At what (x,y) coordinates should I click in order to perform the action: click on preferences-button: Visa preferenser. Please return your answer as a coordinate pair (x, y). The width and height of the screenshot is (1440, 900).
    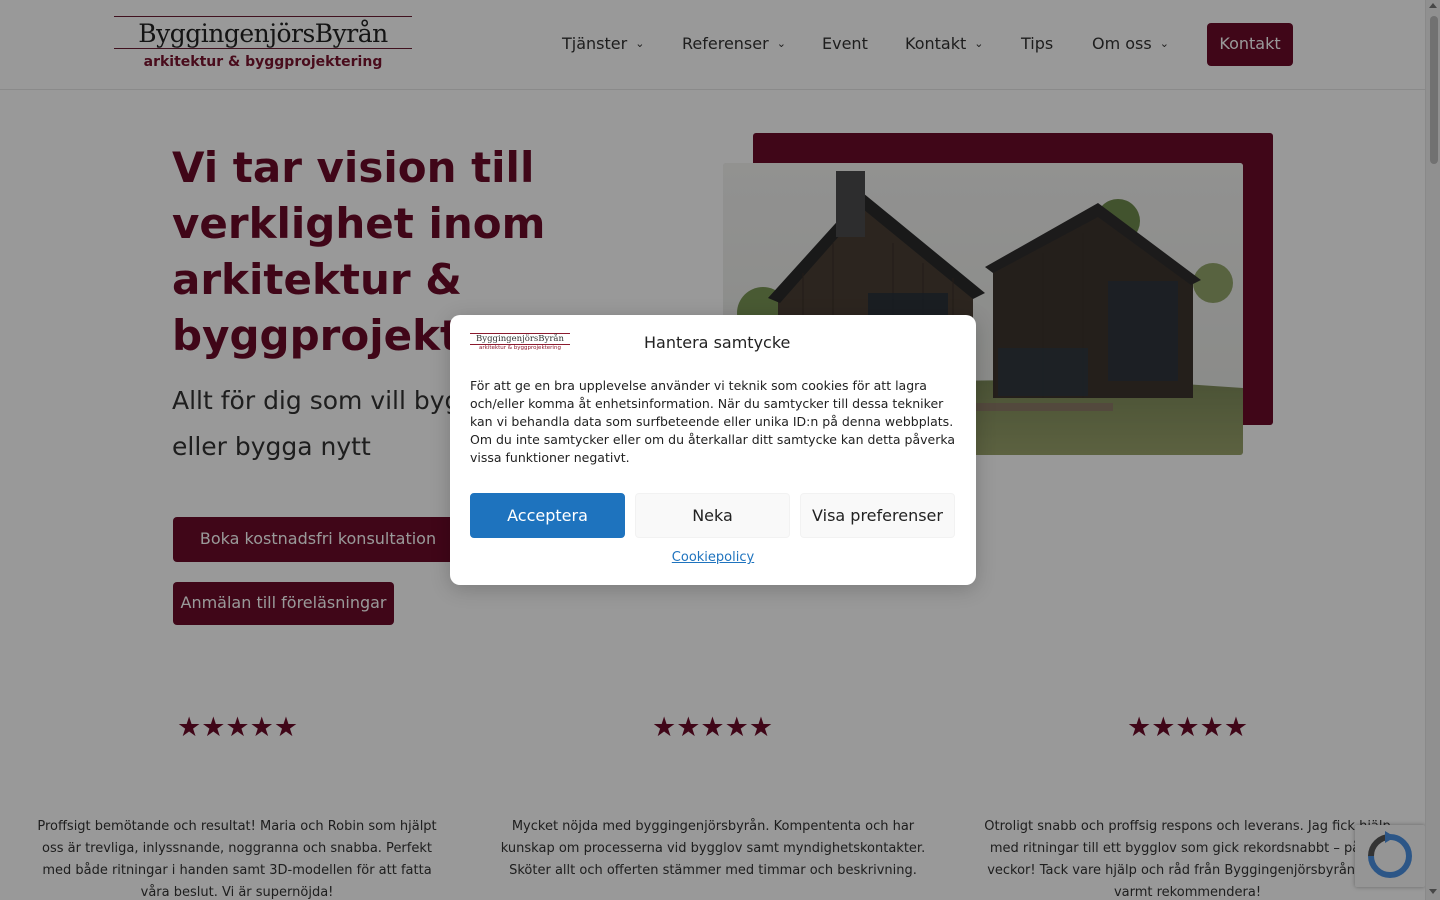
    Looking at the image, I should click on (877, 515).